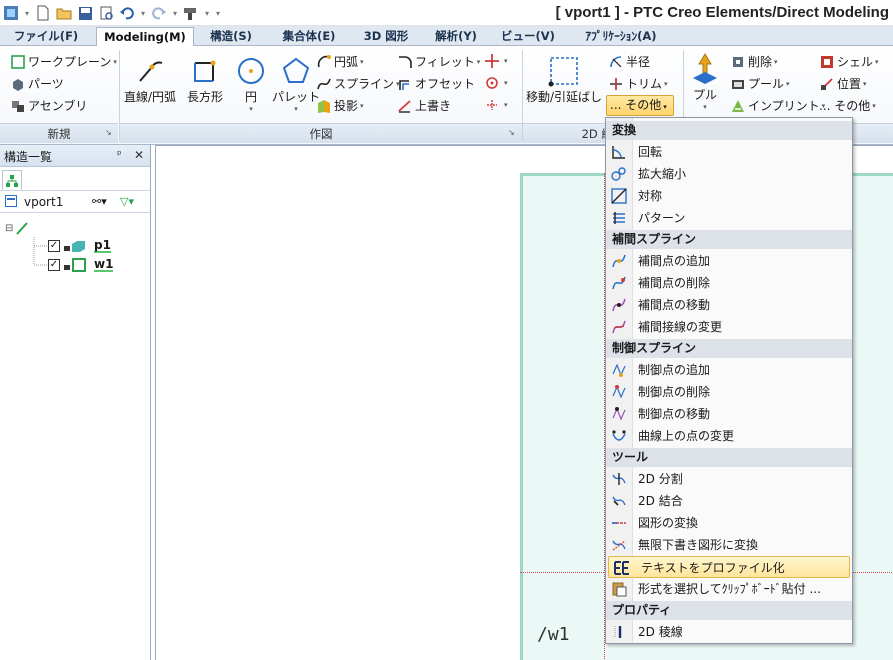 The height and width of the screenshot is (660, 893). What do you see at coordinates (386, 36) in the screenshot?
I see `tab-3d-shape: 3D 図形` at bounding box center [386, 36].